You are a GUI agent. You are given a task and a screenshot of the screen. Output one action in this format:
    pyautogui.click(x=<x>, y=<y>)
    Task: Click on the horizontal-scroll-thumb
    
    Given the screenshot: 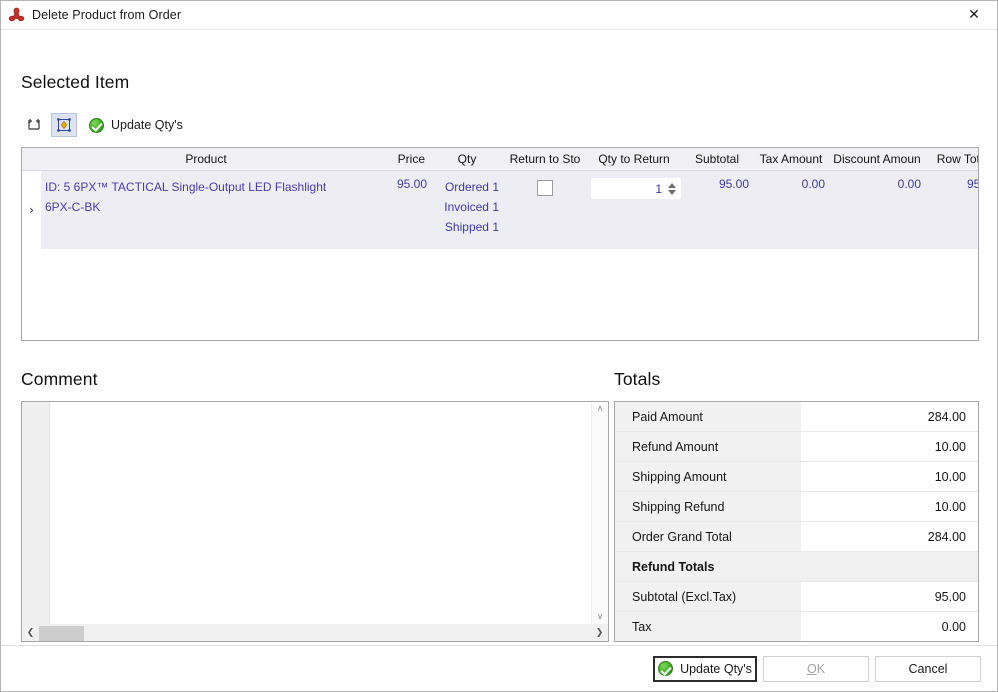 What is the action you would take?
    pyautogui.click(x=61, y=633)
    